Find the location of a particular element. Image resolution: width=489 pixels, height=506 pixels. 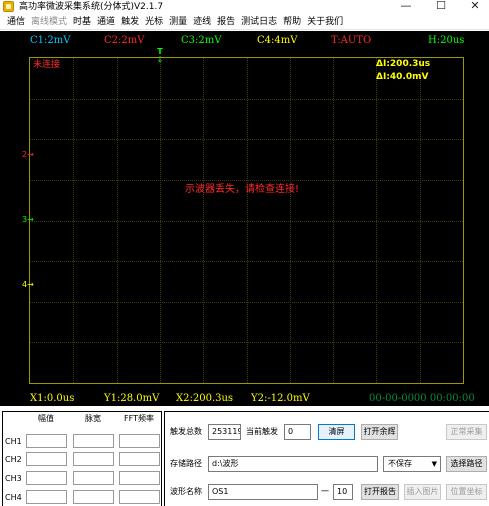

current-trigger-label: 当前触发 is located at coordinates (262, 431).